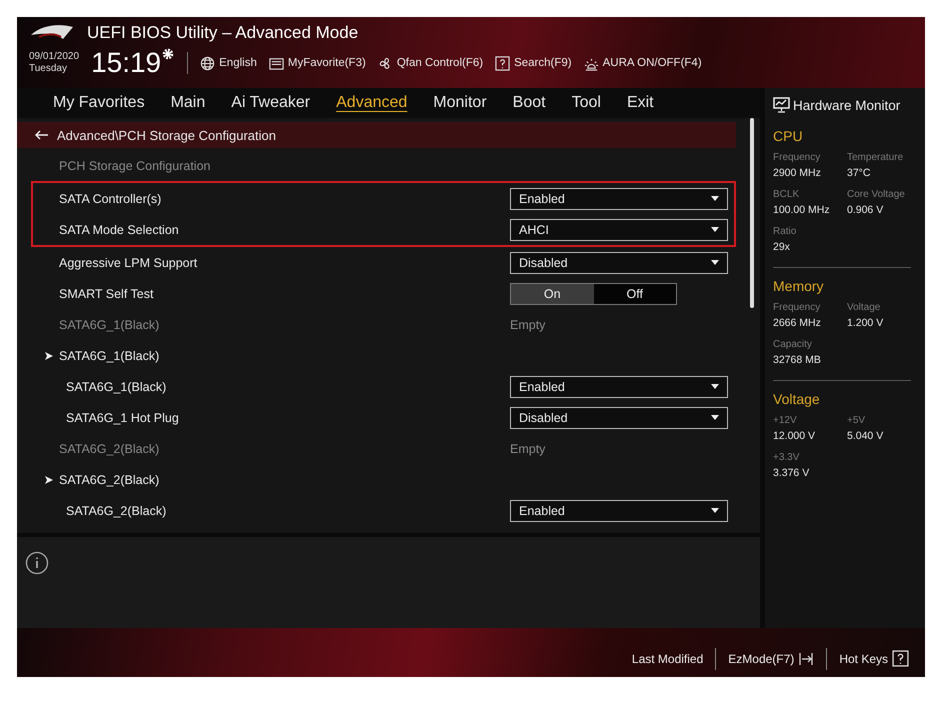  Describe the element at coordinates (208, 63) in the screenshot. I see `globe-icon` at that location.